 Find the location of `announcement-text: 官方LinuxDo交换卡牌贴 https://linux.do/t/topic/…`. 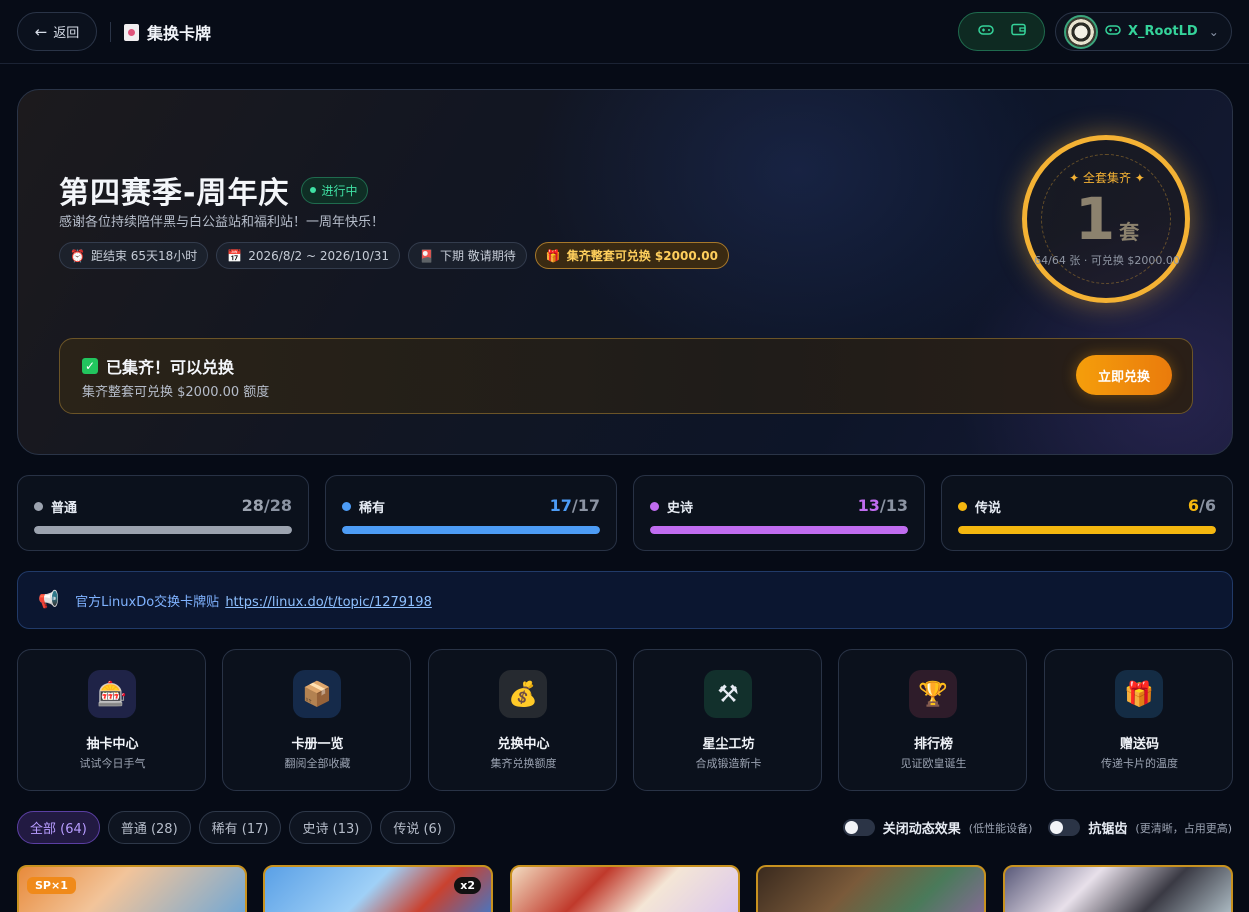

announcement-text: 官方LinuxDo交换卡牌贴 https://linux.do/t/topic/… is located at coordinates (253, 600).